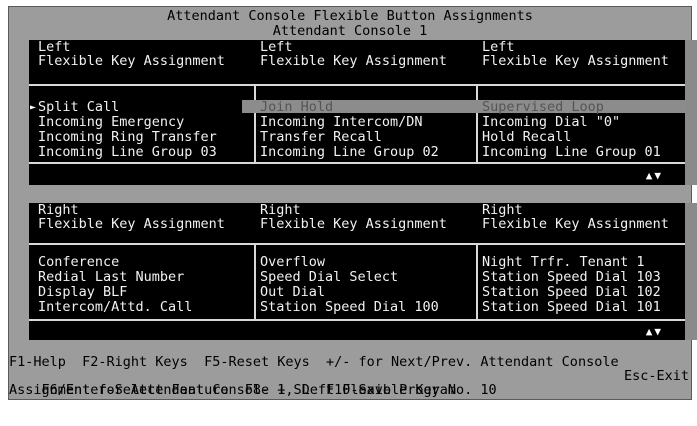 This screenshot has width=697, height=426. I want to click on key-item: Redial Last Number, so click(147, 277).